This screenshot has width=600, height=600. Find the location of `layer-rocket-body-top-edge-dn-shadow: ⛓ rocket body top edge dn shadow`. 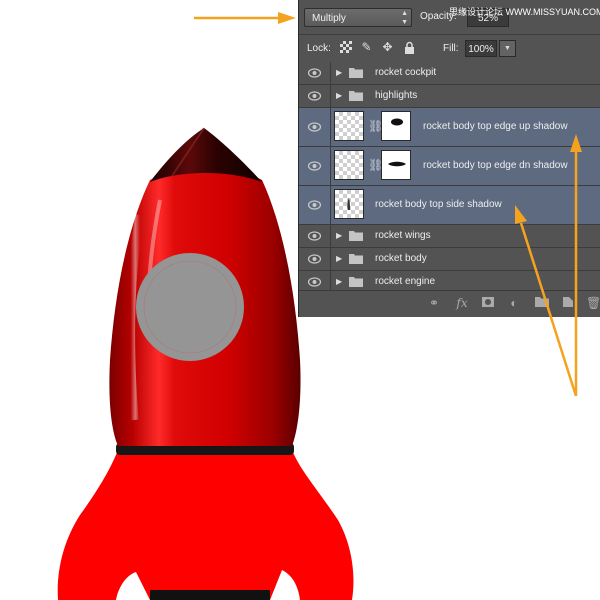

layer-rocket-body-top-edge-dn-shadow: ⛓ rocket body top edge dn shadow is located at coordinates (449, 166).